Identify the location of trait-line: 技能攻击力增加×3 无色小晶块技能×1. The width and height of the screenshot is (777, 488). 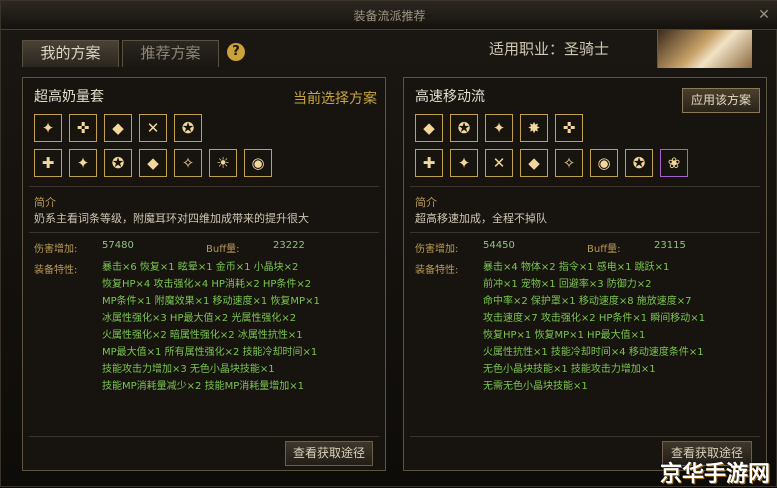
(188, 369).